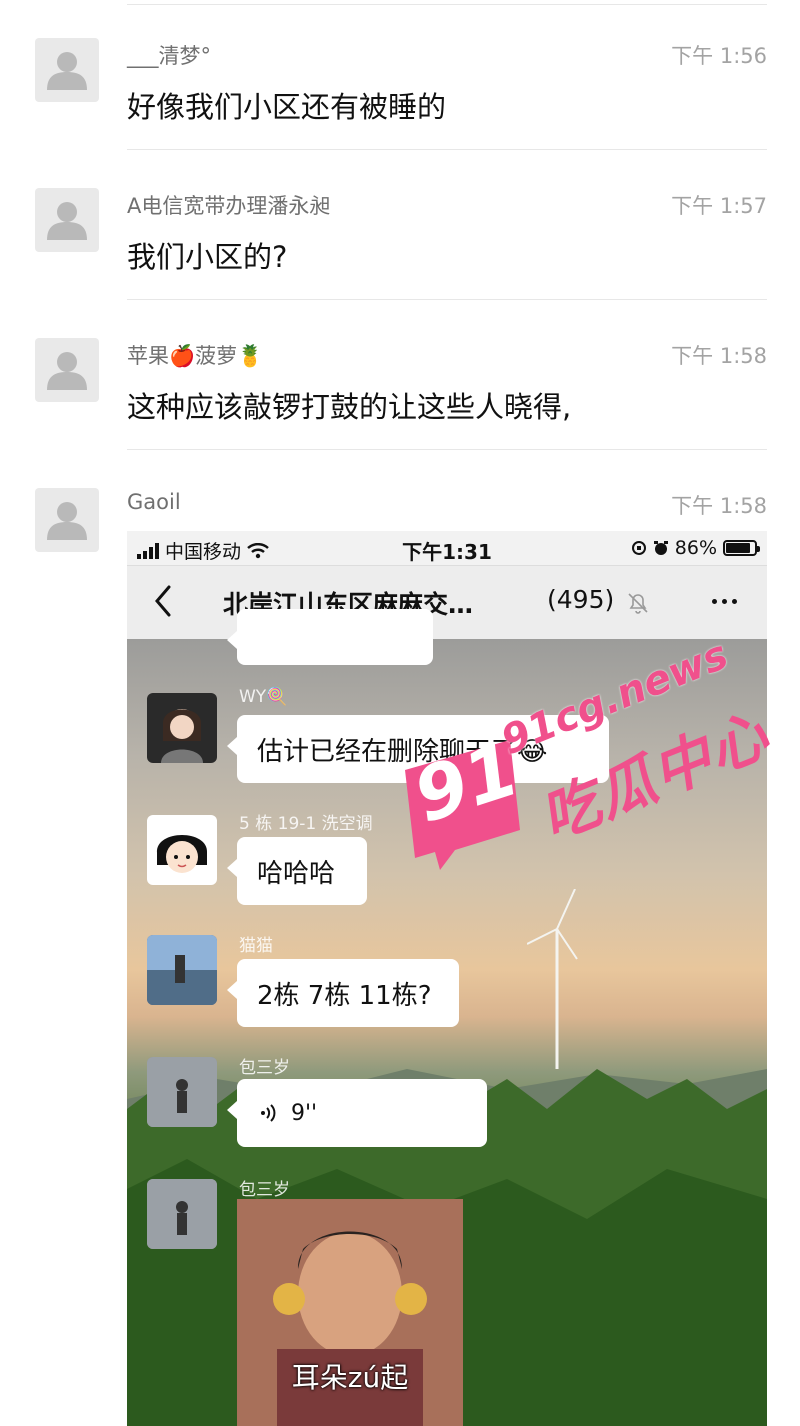  What do you see at coordinates (182, 970) in the screenshot?
I see `avatar-photo` at bounding box center [182, 970].